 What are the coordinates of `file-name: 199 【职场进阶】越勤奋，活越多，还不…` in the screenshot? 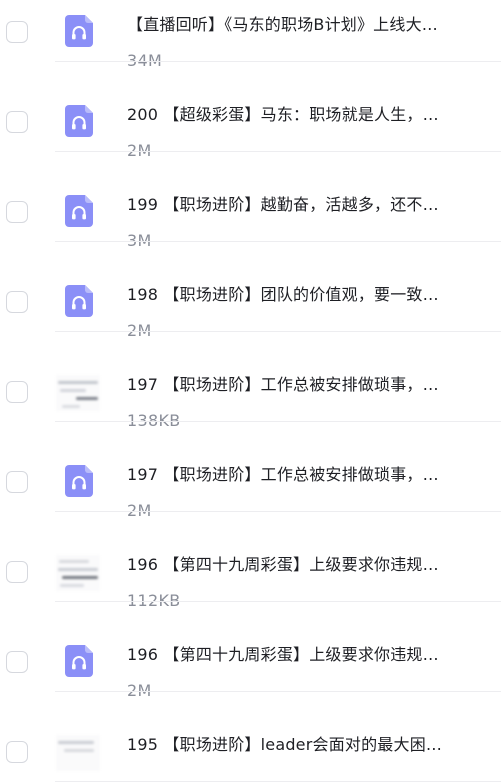 It's located at (308, 205).